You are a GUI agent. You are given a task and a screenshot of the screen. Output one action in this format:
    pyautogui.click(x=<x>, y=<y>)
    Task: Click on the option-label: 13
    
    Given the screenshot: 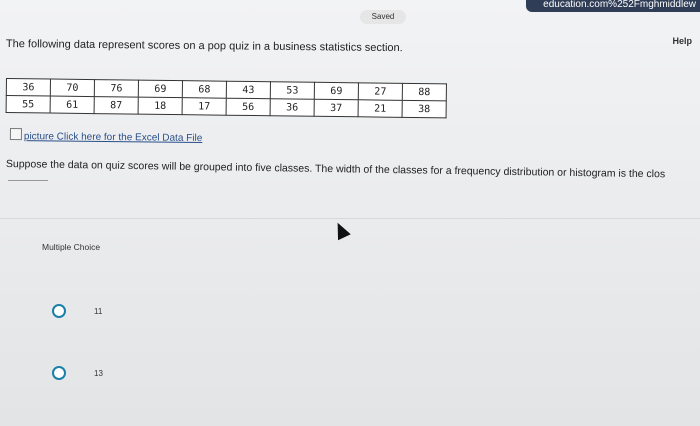 What is the action you would take?
    pyautogui.click(x=98, y=373)
    